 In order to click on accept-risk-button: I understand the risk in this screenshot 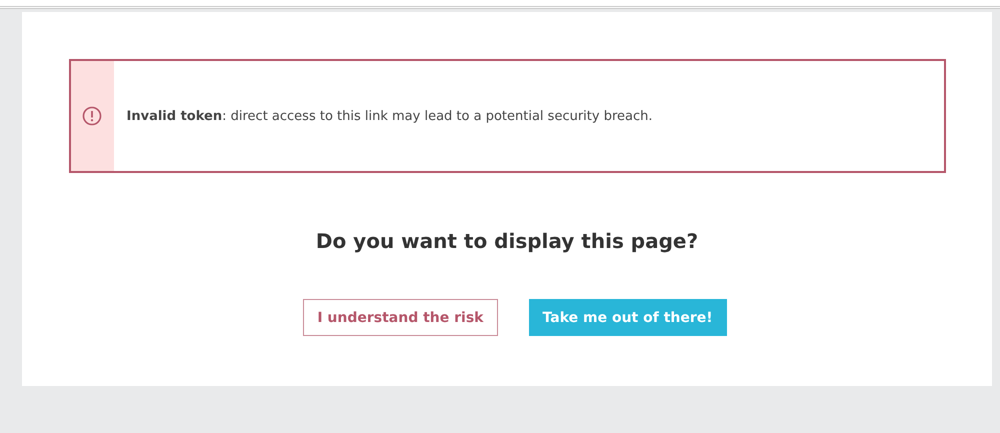, I will do `click(400, 317)`.